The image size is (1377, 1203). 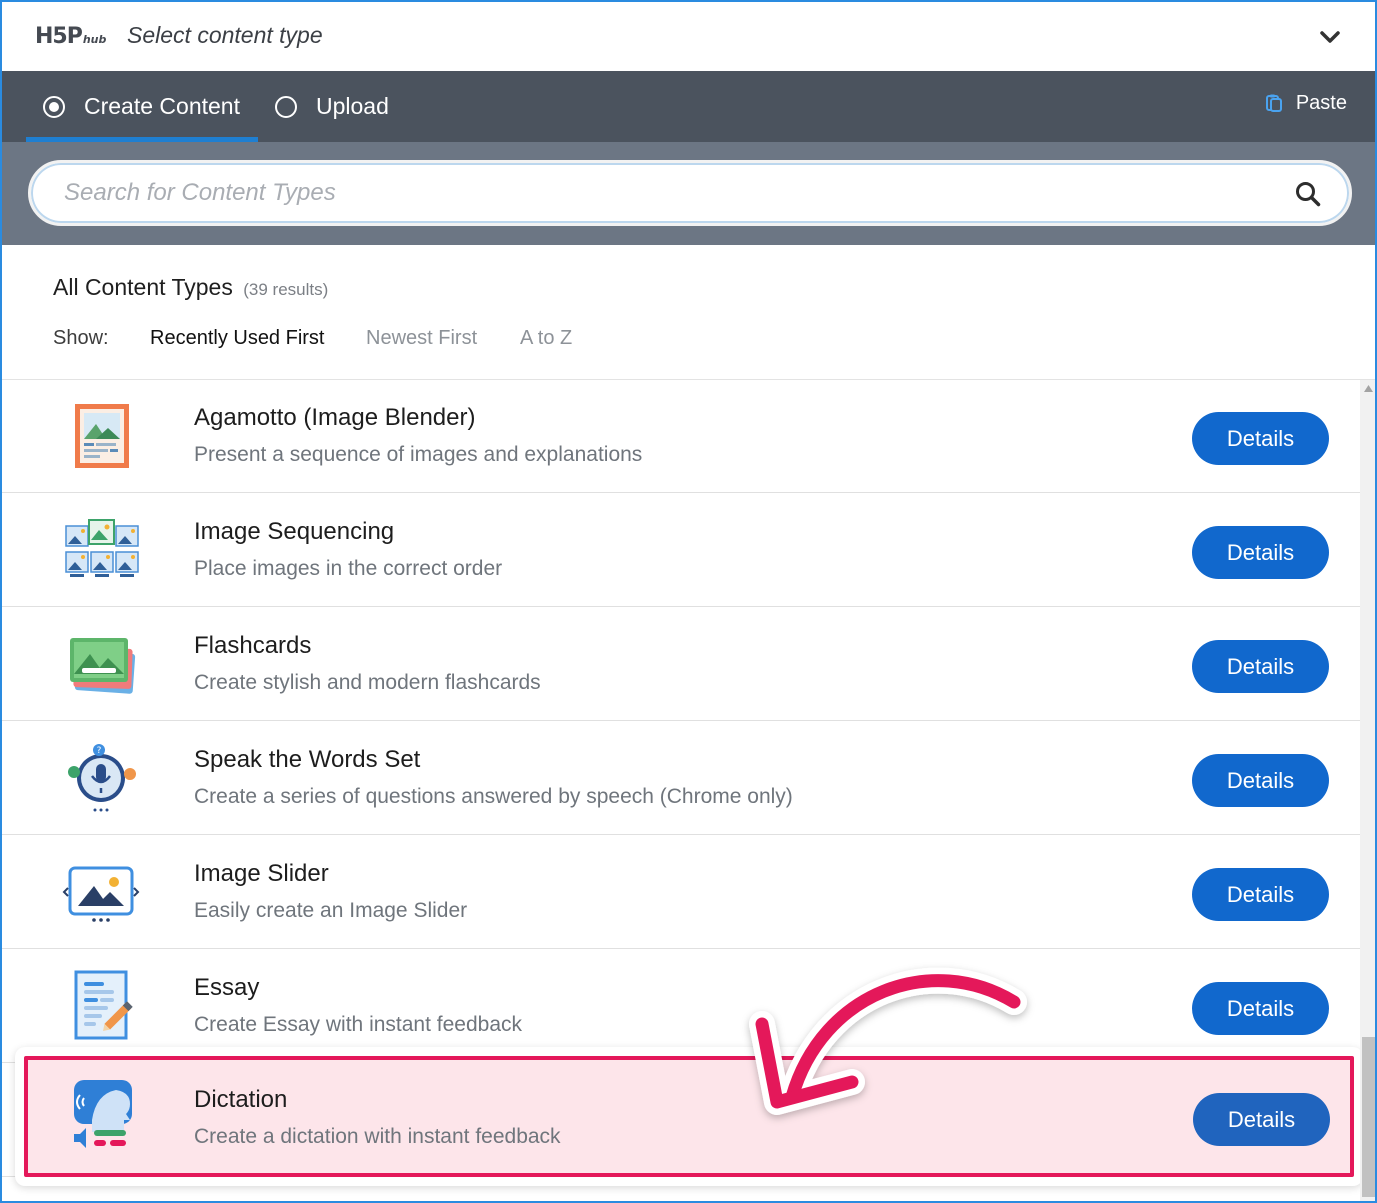 I want to click on item-name: Flashcards, so click(x=253, y=645).